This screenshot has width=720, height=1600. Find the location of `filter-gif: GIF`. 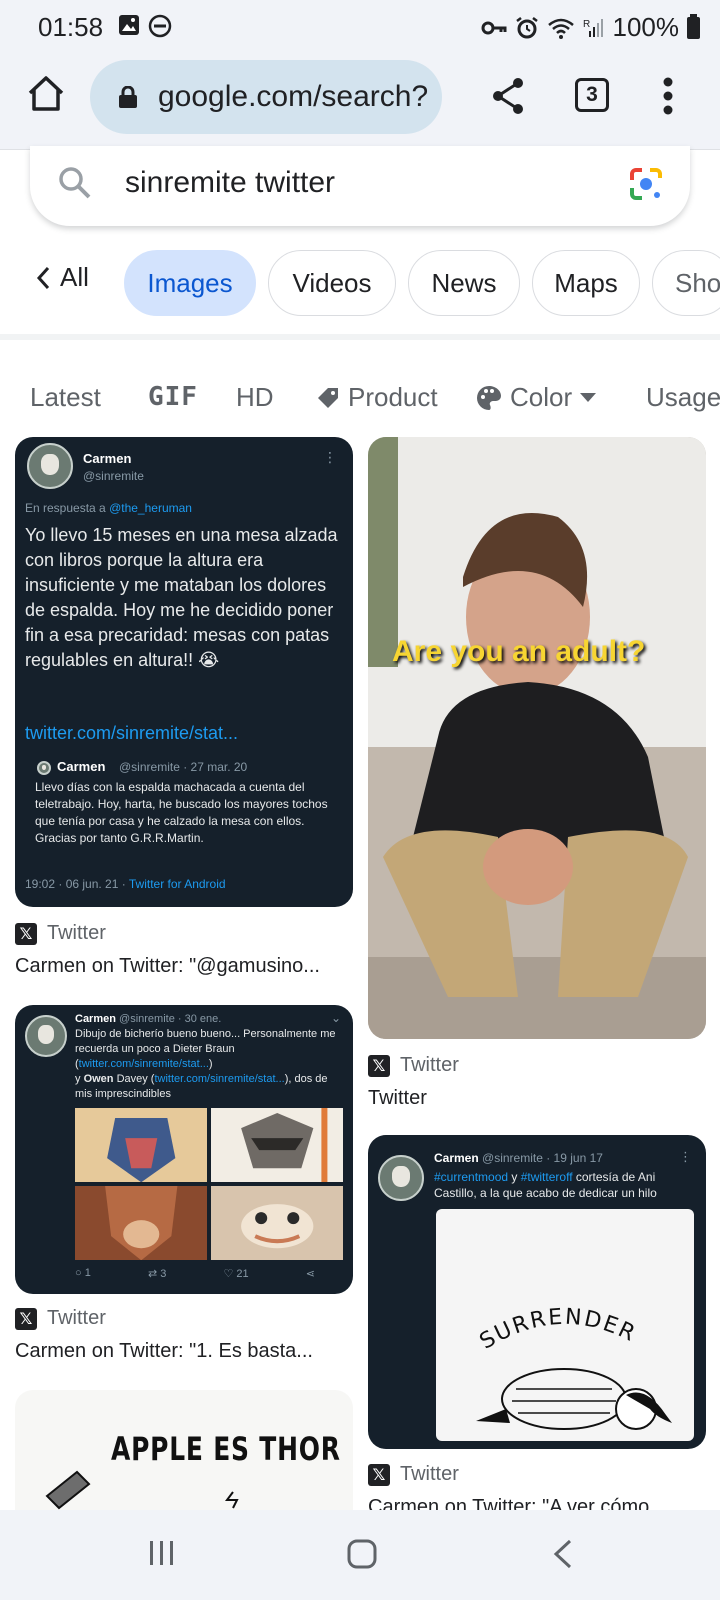

filter-gif: GIF is located at coordinates (173, 397).